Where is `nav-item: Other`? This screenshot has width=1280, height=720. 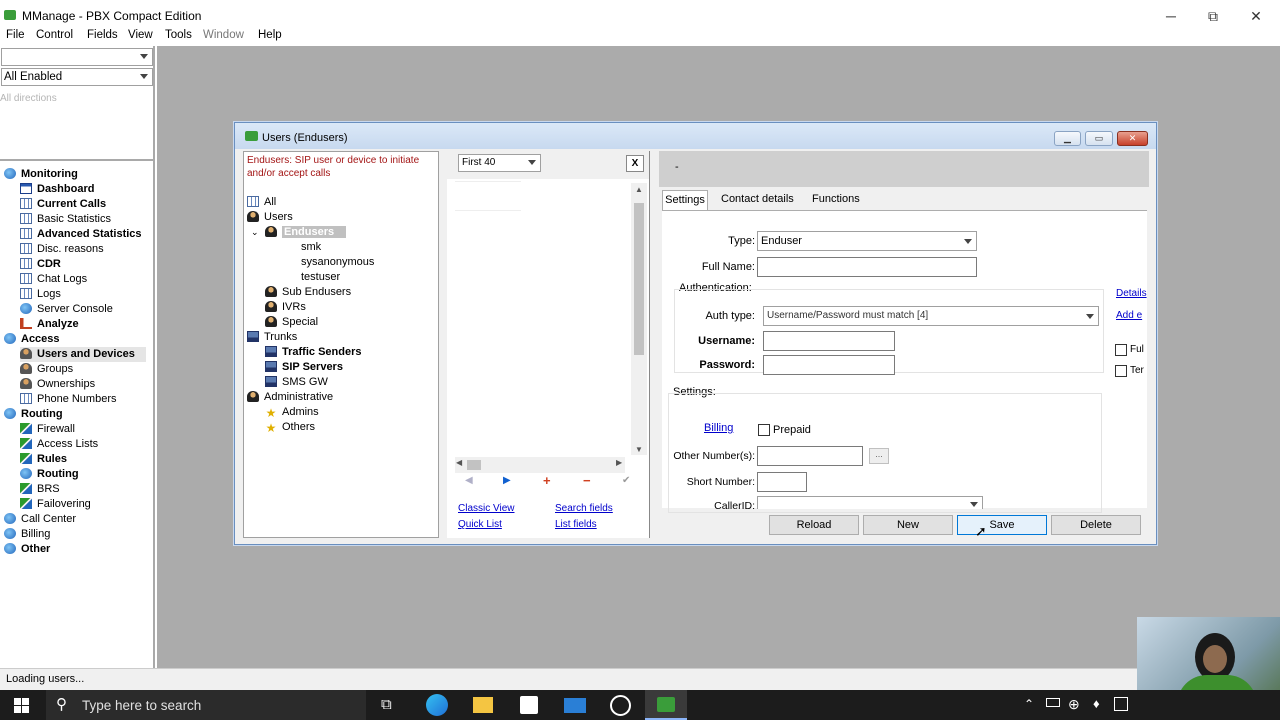
nav-item: Other is located at coordinates (27, 549).